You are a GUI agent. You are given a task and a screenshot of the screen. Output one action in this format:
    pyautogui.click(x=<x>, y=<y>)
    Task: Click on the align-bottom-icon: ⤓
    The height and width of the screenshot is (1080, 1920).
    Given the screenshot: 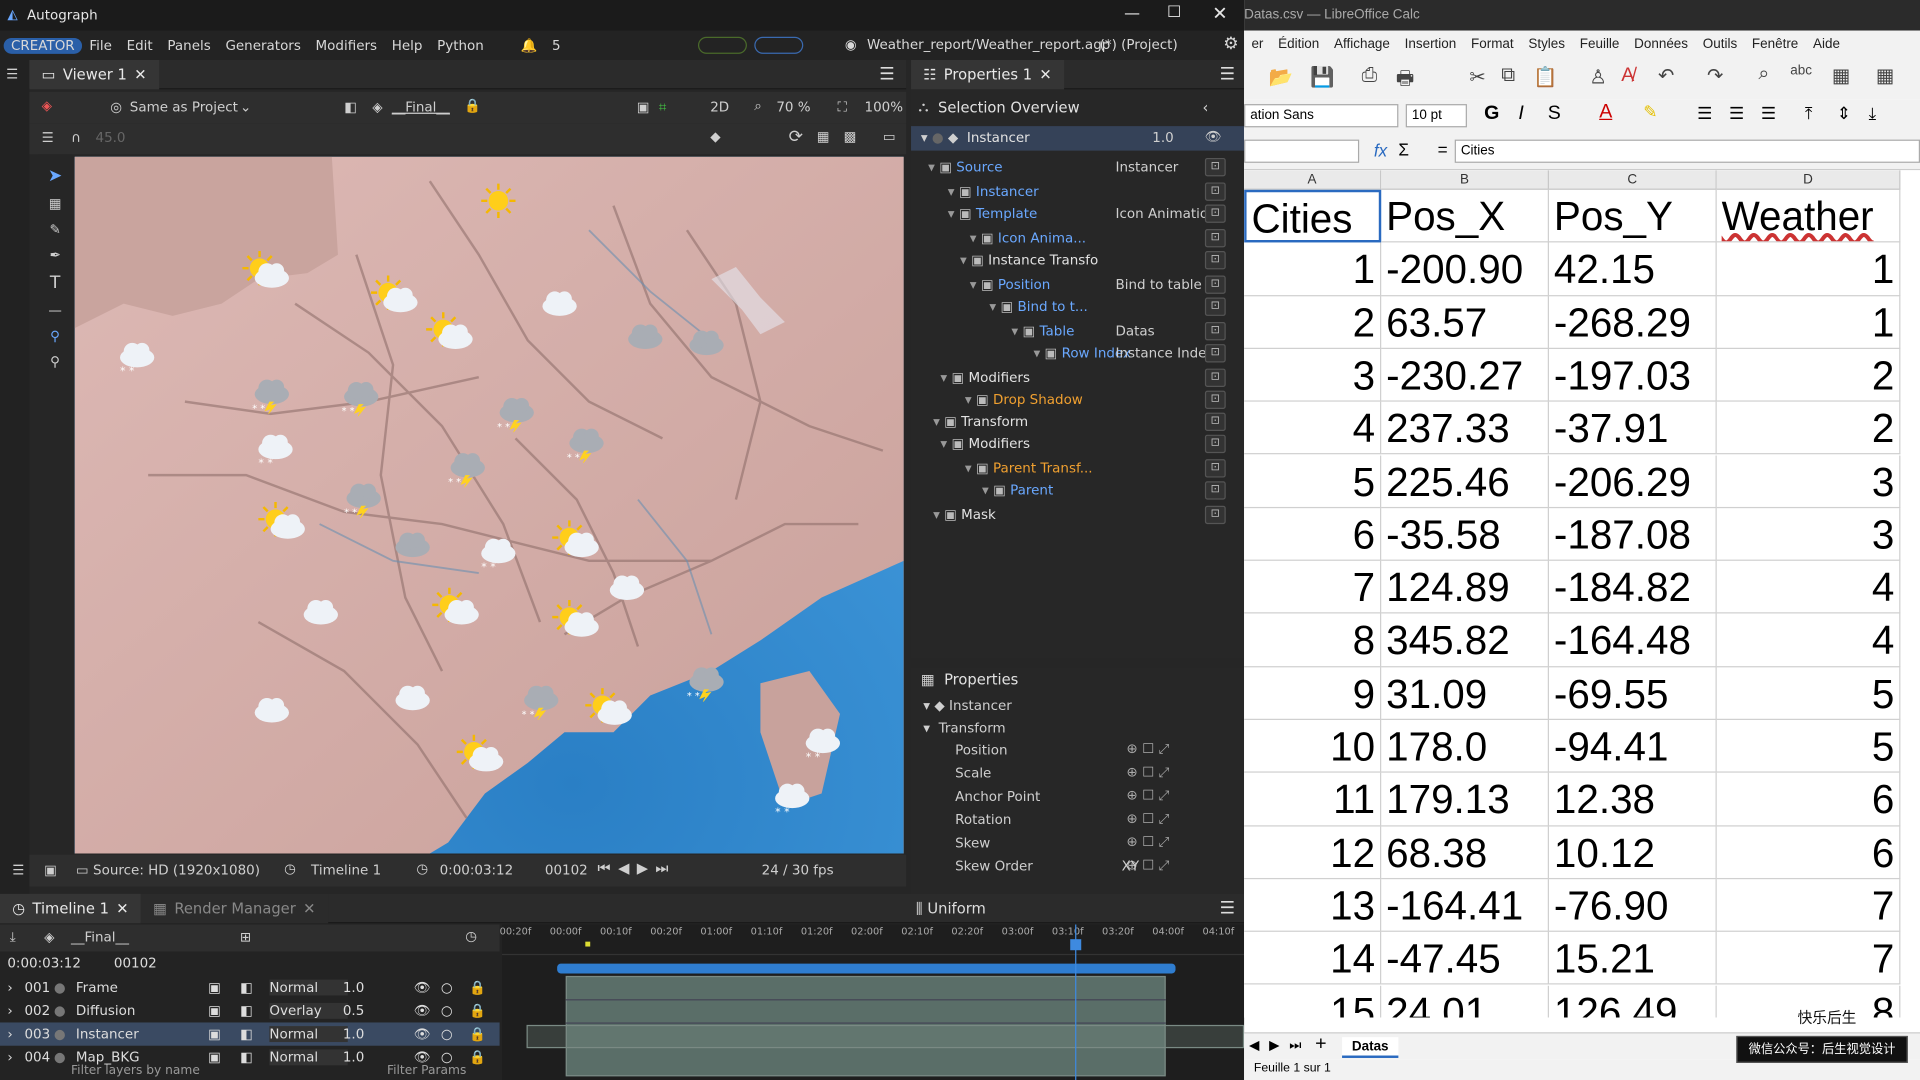 What is the action you would take?
    pyautogui.click(x=1873, y=113)
    